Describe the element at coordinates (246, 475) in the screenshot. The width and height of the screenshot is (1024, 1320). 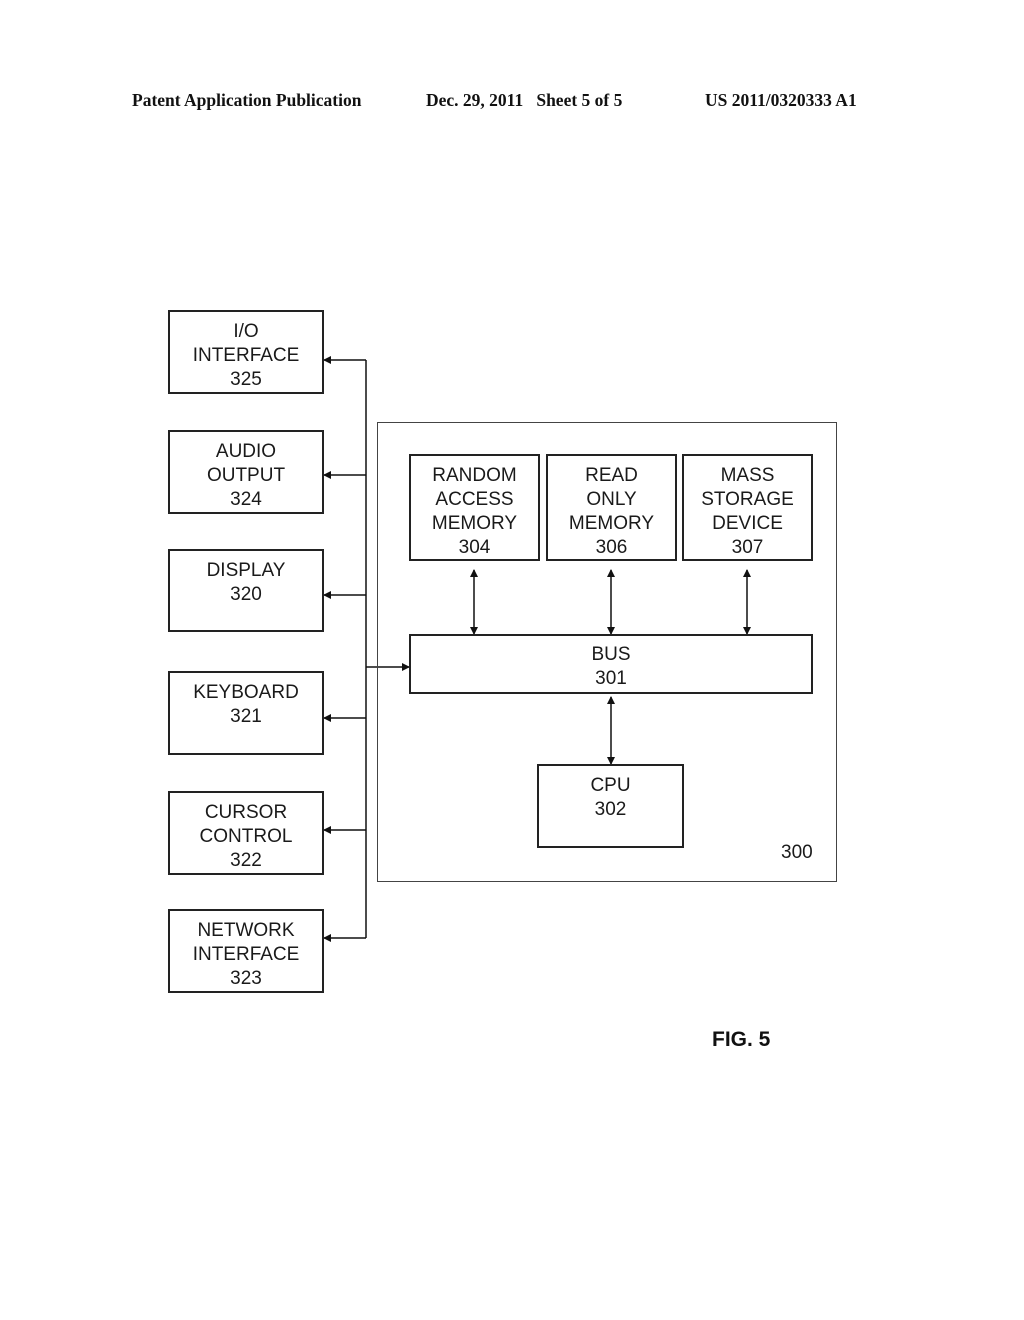
I see `box-line: OUTPUT` at that location.